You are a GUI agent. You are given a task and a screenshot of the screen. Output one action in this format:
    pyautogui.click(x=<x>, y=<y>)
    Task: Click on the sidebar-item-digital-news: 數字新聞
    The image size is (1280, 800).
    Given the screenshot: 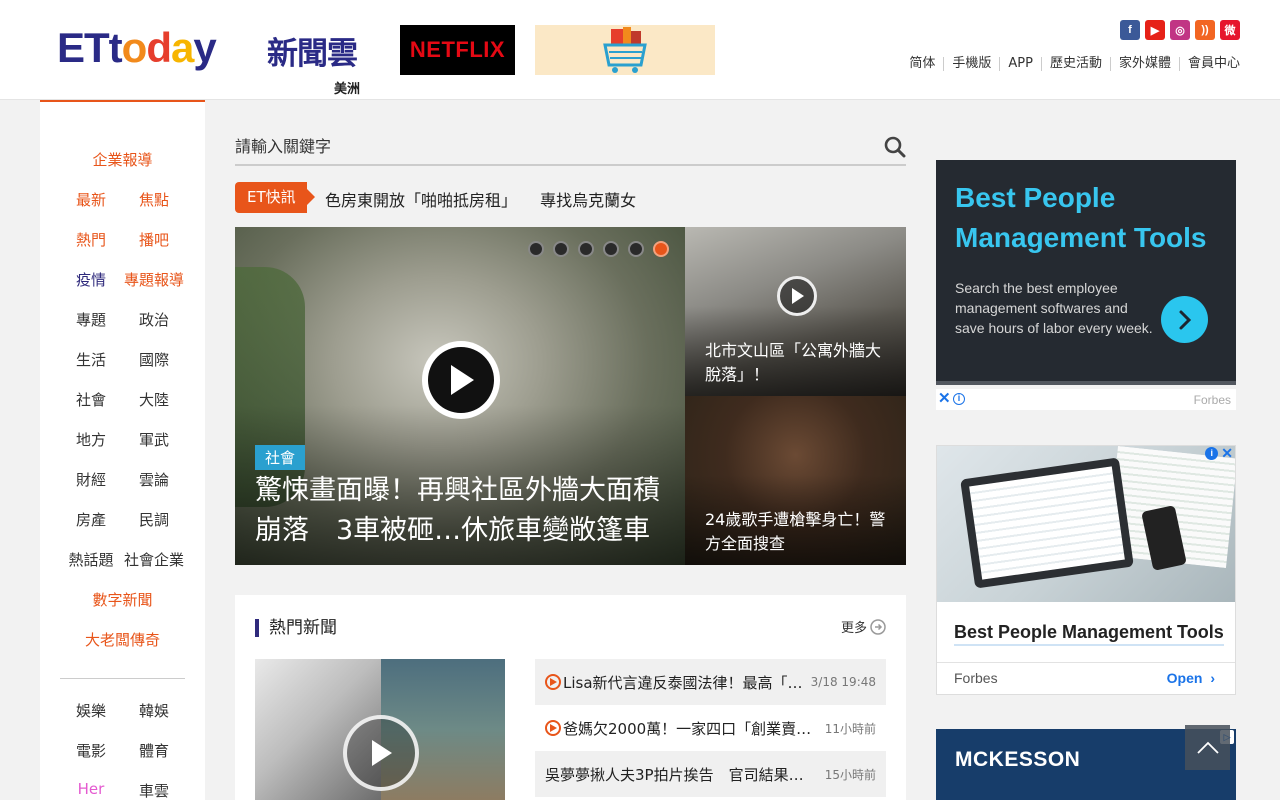 What is the action you would take?
    pyautogui.click(x=122, y=599)
    